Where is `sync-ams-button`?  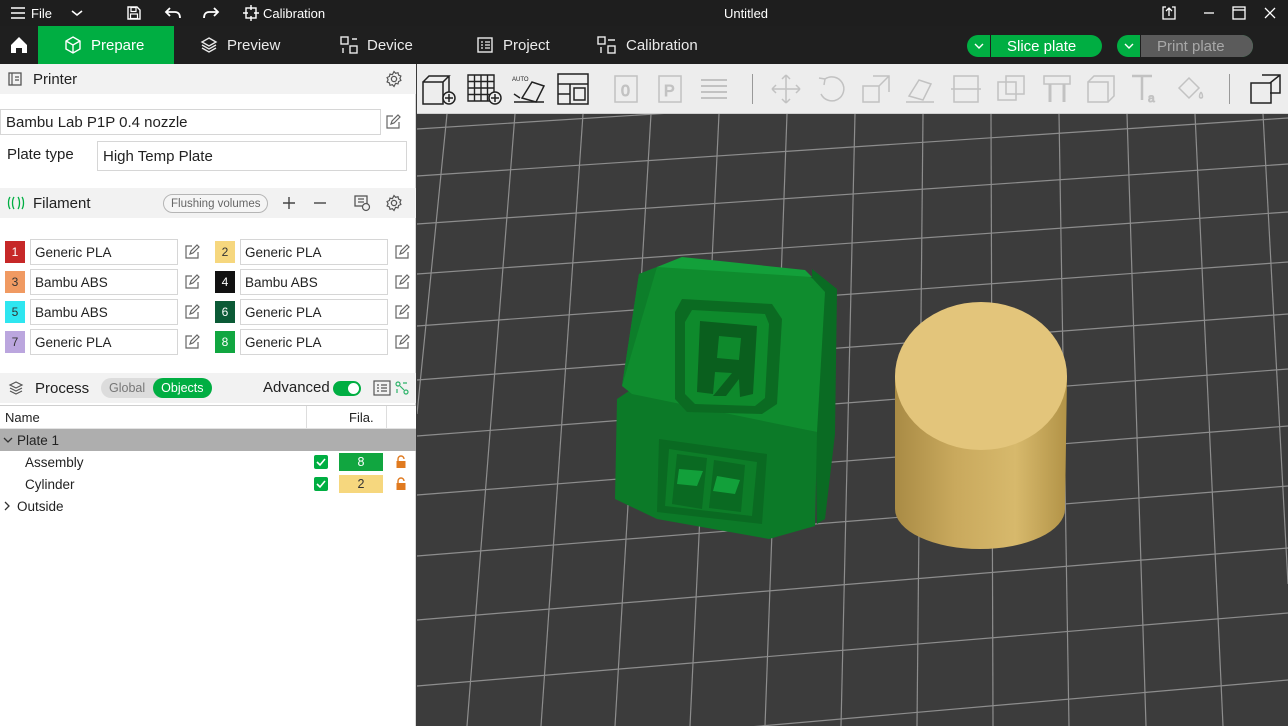
sync-ams-button is located at coordinates (362, 203).